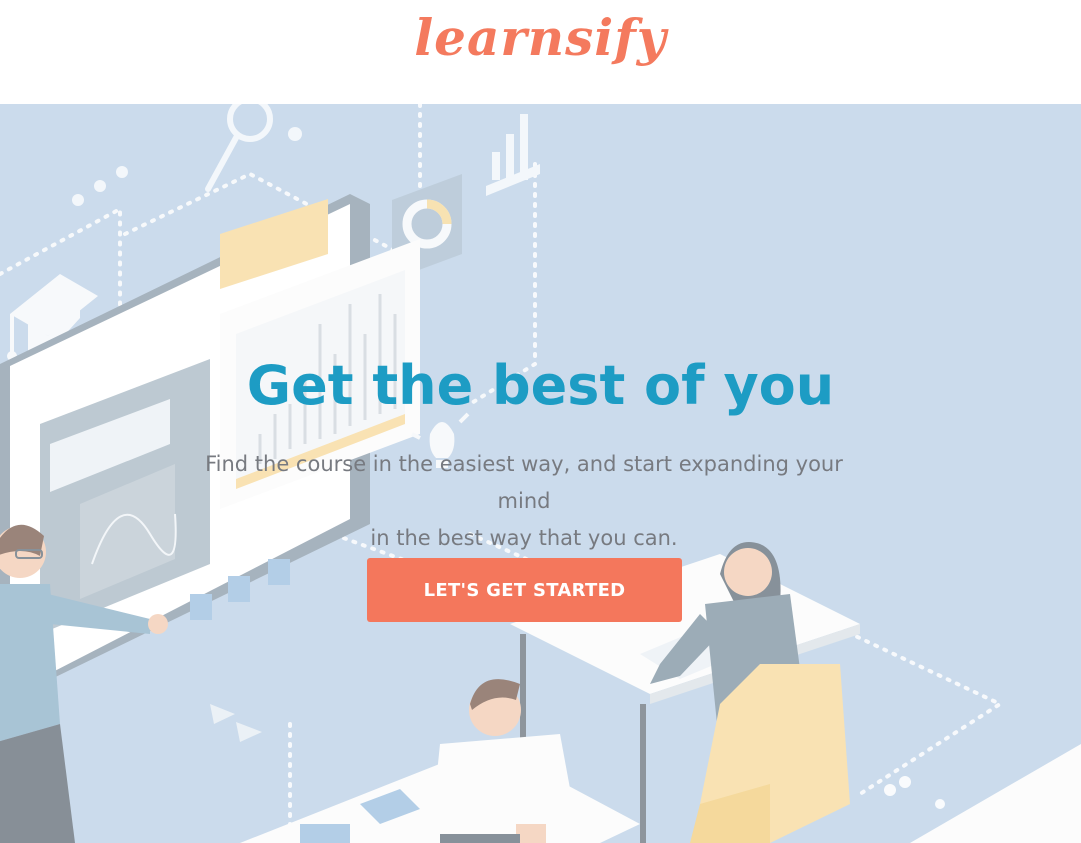 The height and width of the screenshot is (843, 1081). Describe the element at coordinates (524, 538) in the screenshot. I see `hero-subtitle-line-2: in the best way that you can.` at that location.